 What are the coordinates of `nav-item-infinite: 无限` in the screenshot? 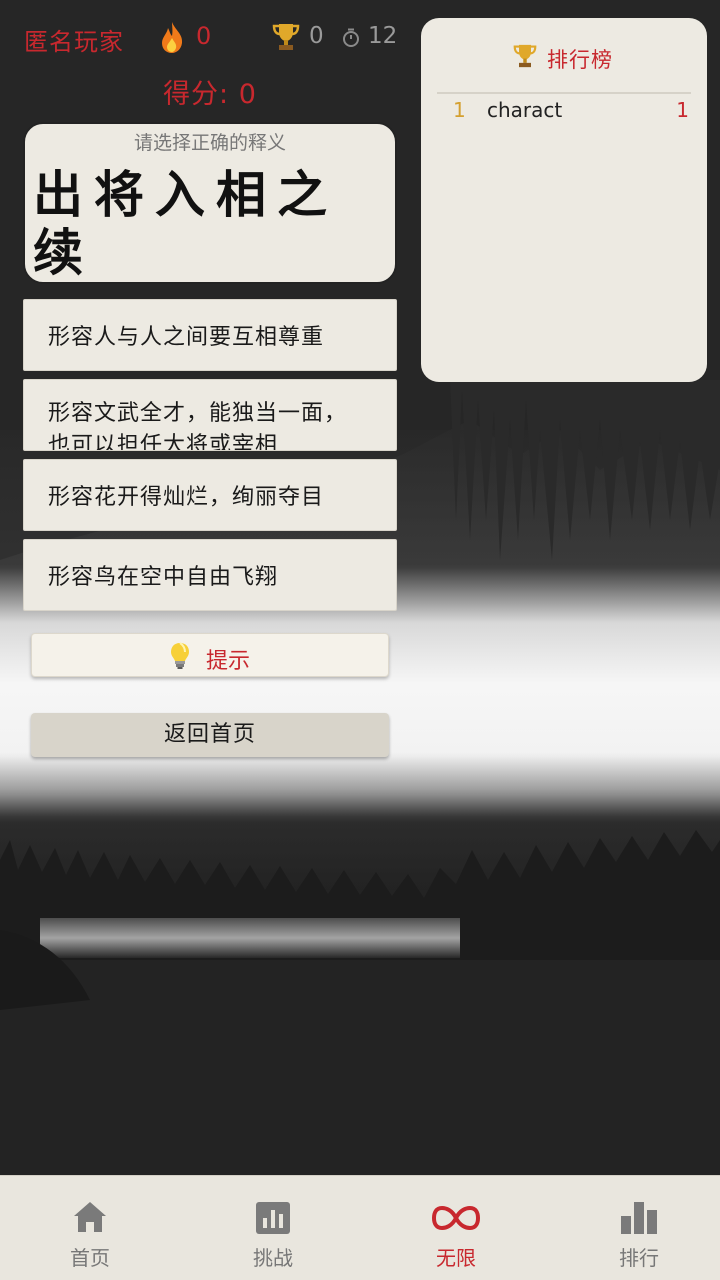 It's located at (456, 1228).